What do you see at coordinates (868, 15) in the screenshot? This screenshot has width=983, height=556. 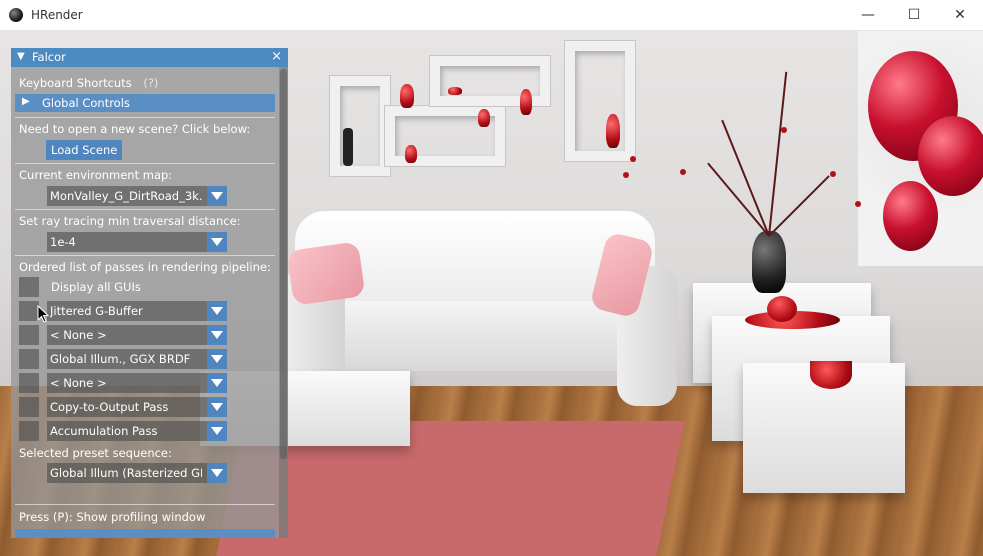 I see `minimize-button: —` at bounding box center [868, 15].